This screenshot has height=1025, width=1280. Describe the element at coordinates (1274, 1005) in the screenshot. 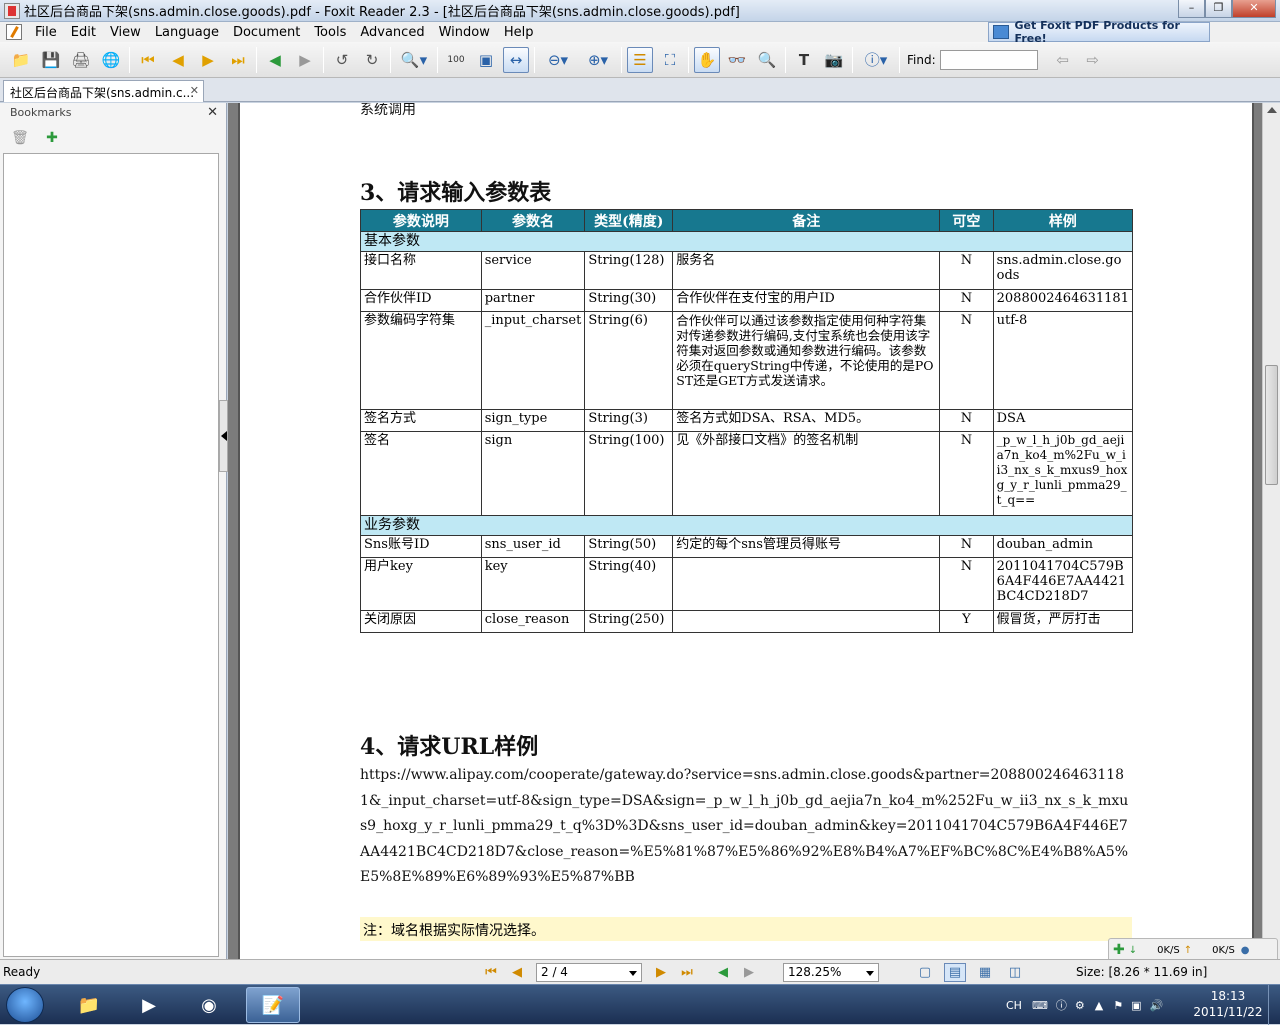

I see `show-desktop-button` at that location.